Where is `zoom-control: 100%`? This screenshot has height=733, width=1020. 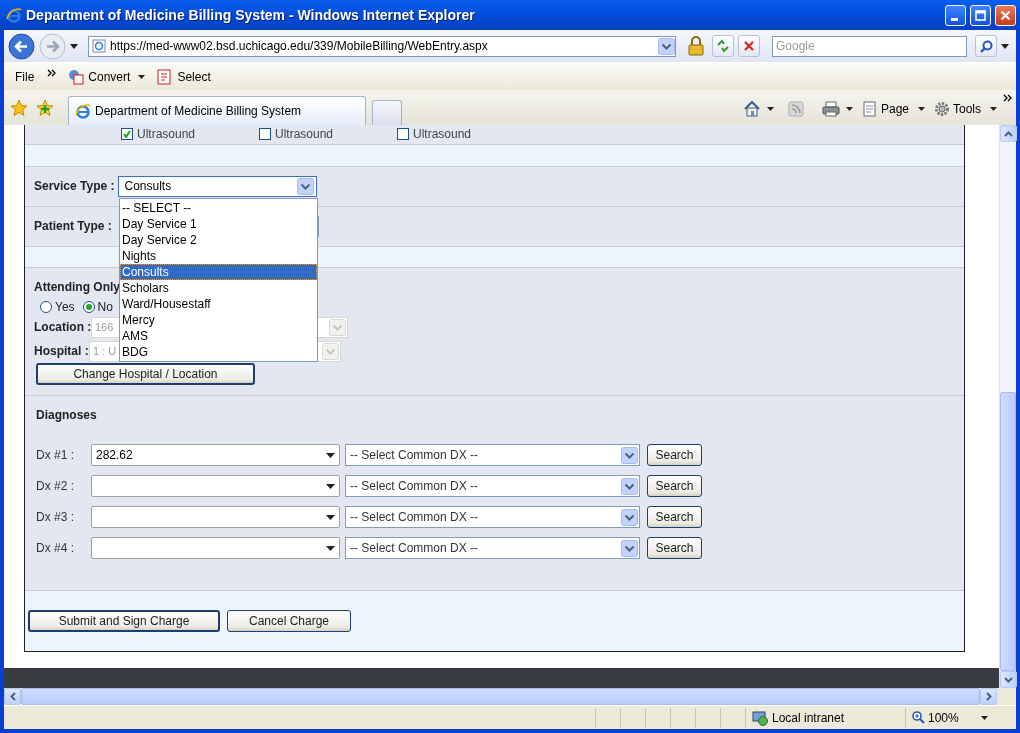 zoom-control: 100% is located at coordinates (949, 717).